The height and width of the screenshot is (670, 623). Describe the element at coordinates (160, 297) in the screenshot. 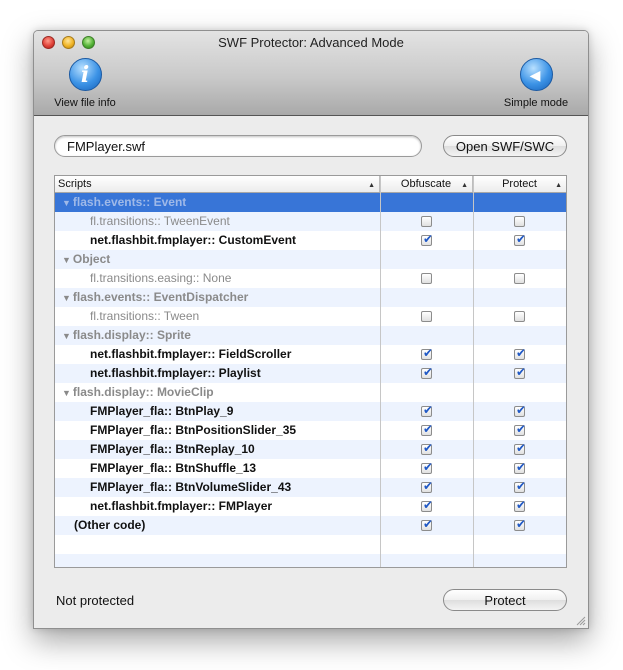

I see `group-label: flash.events:: EventDispatcher` at that location.